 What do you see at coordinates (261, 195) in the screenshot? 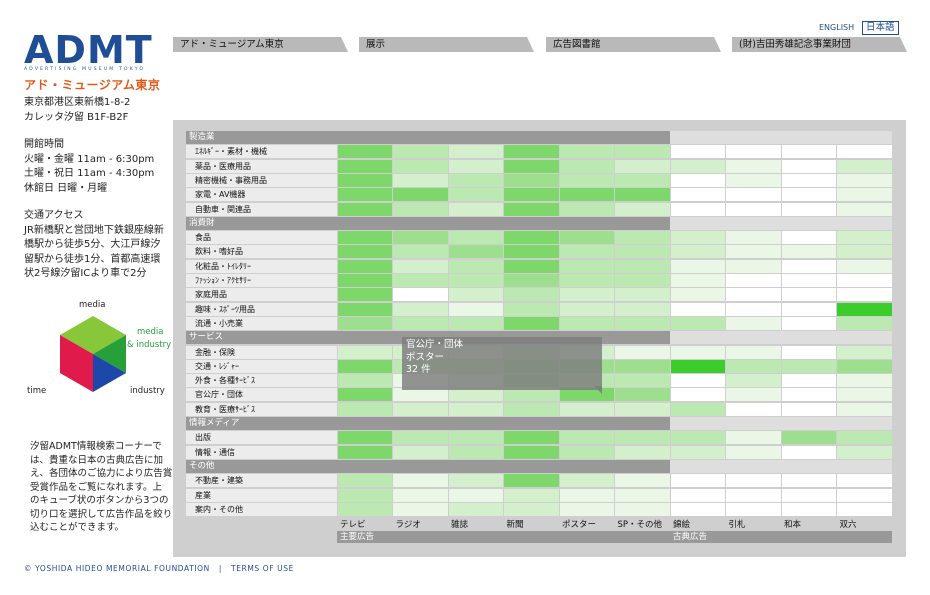
I see `industry-row-label: 家電・AV機器` at bounding box center [261, 195].